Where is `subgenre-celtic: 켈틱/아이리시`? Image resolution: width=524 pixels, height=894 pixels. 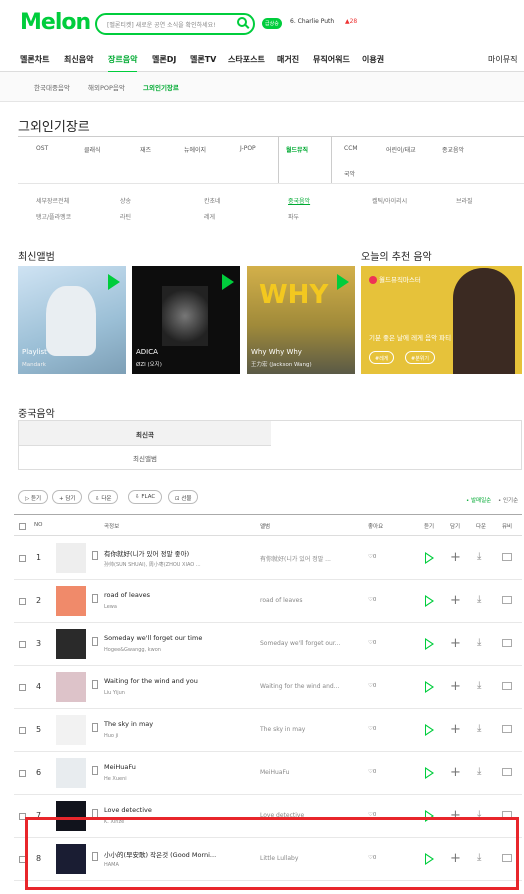
subgenre-celtic: 켈틱/아이리시 is located at coordinates (389, 200).